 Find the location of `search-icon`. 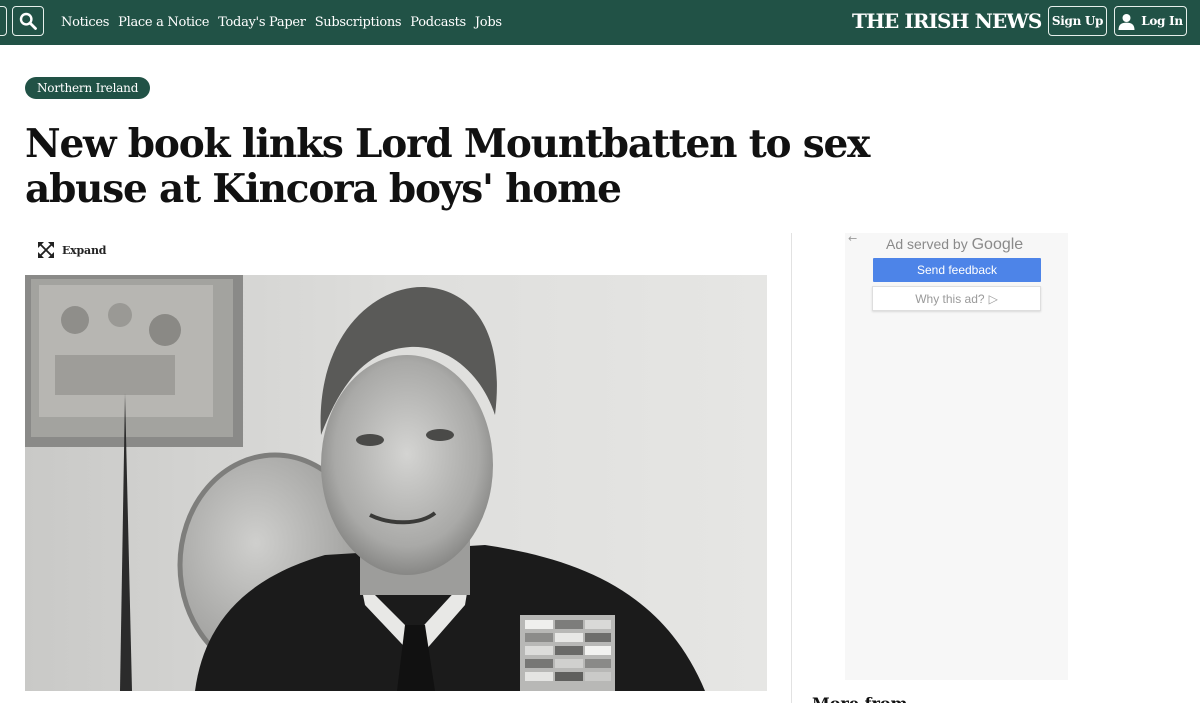

search-icon is located at coordinates (28, 21).